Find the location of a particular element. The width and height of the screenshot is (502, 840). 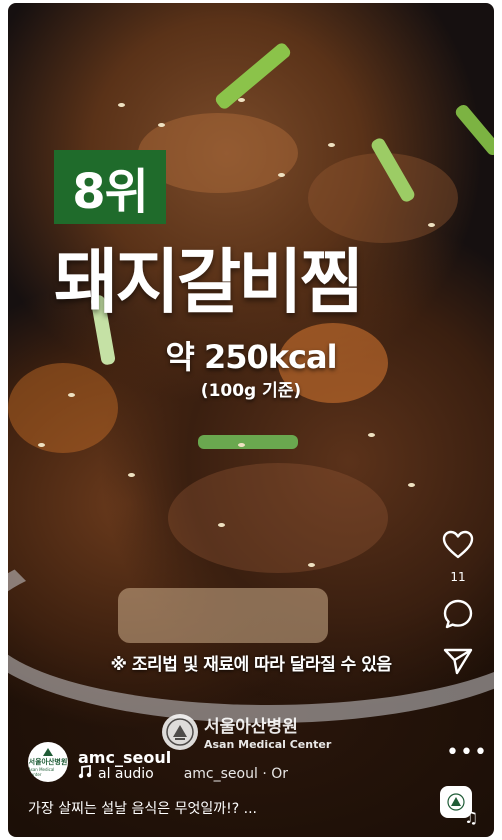

calorie-value: 약 250kcal is located at coordinates (251, 357).